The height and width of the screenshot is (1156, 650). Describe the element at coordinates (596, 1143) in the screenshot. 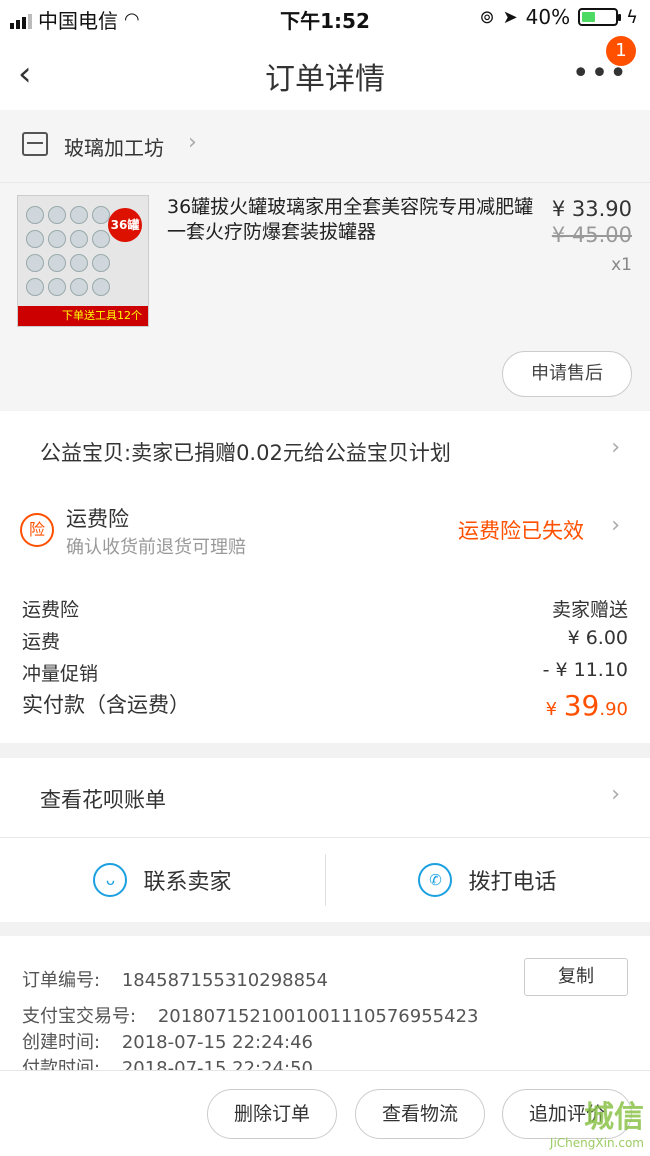

I see `watermark-sub: JiChengXin.com` at that location.